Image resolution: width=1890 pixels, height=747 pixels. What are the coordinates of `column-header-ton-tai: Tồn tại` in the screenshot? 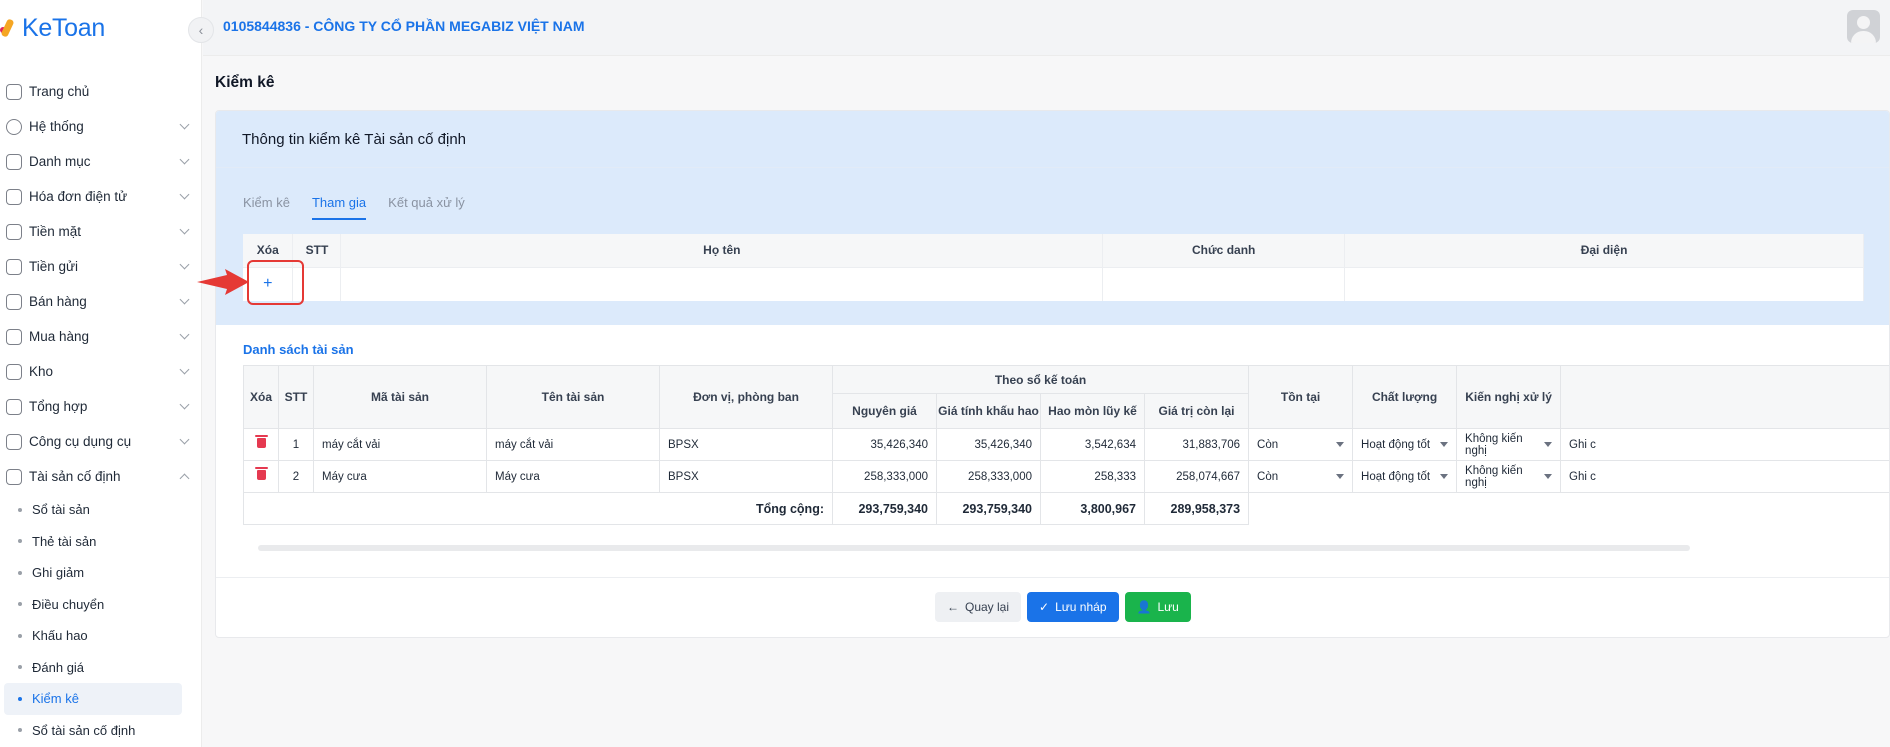 It's located at (1301, 397).